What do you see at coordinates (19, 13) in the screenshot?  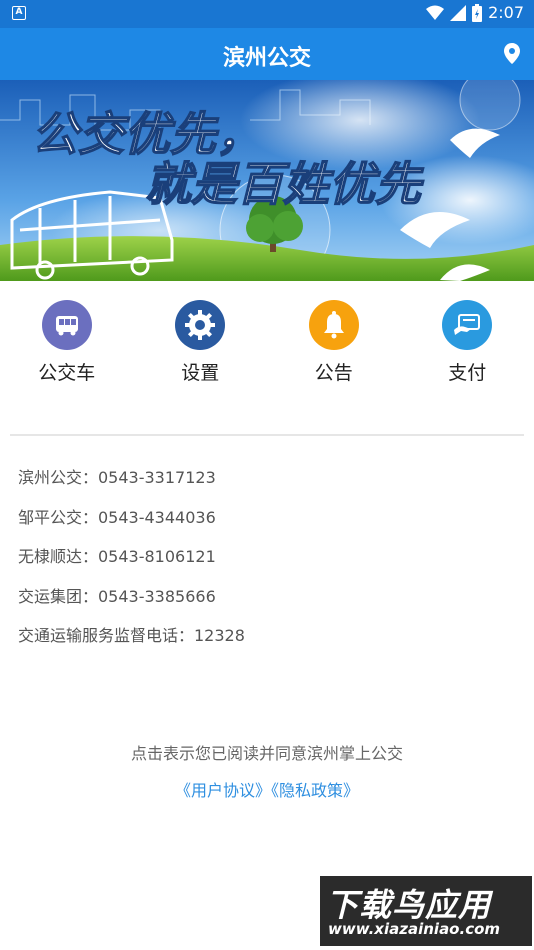 I see `notification-icon: A` at bounding box center [19, 13].